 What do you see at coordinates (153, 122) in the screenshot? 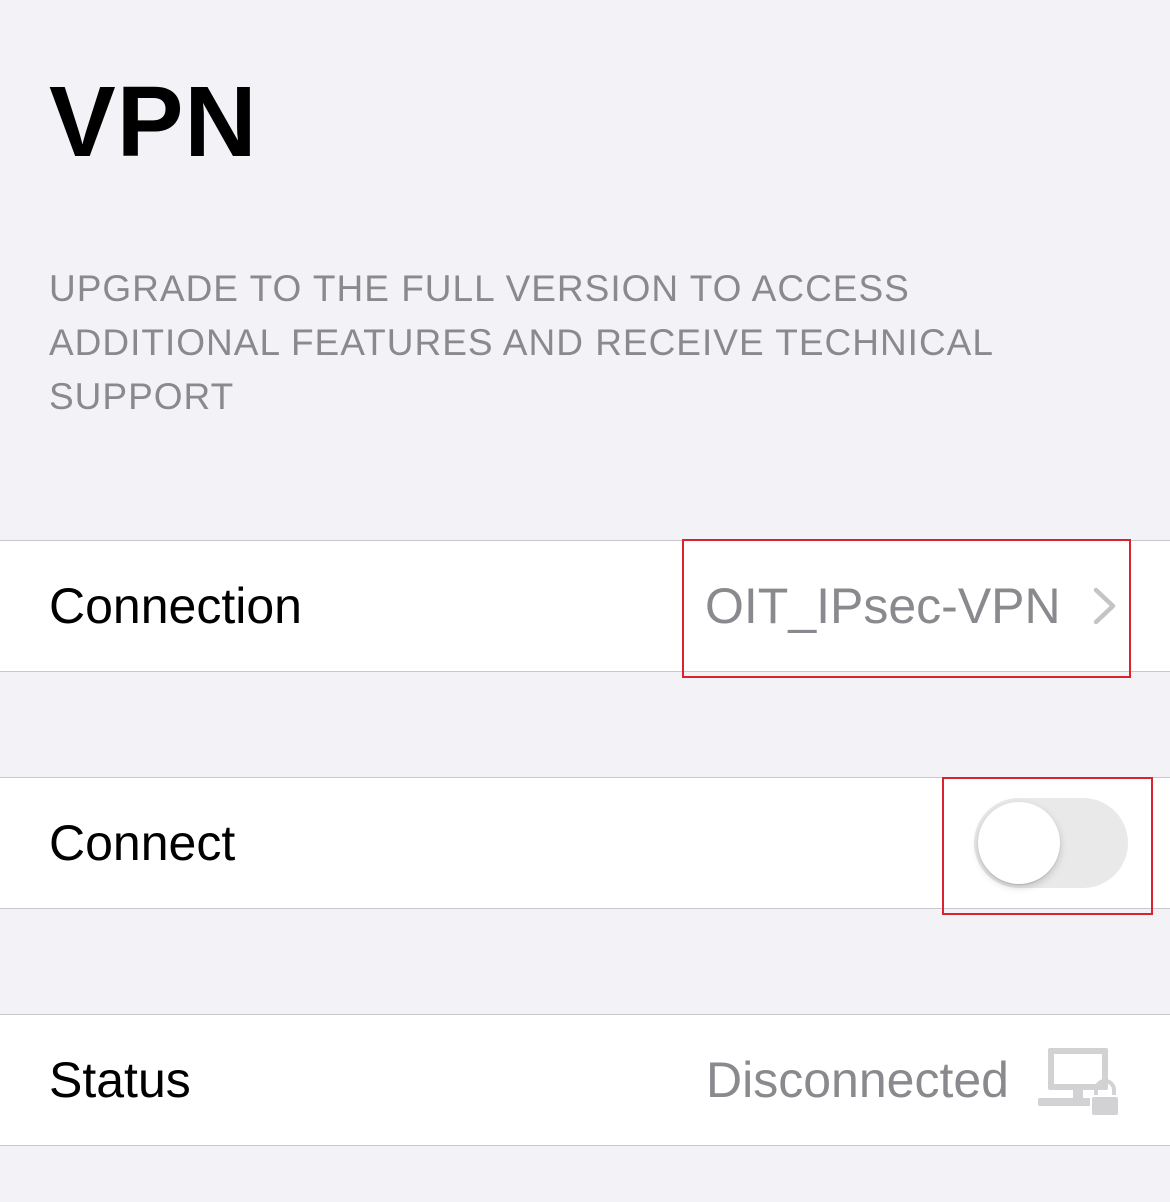
I see `page-title: VPN` at bounding box center [153, 122].